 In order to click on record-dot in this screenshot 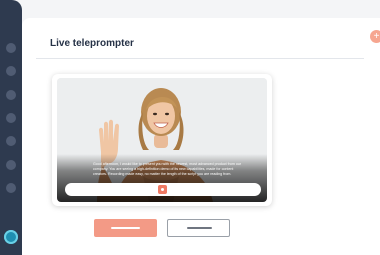, I will do `click(162, 189)`.